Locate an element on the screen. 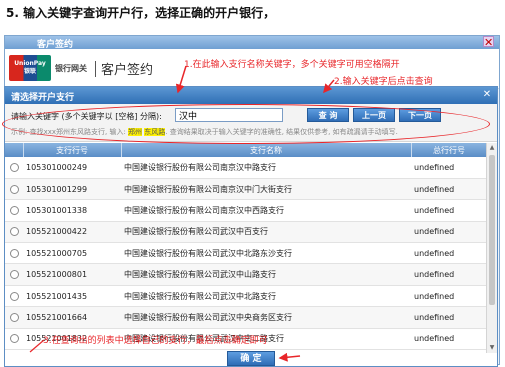  branch-code-cell: 105521001435 is located at coordinates (72, 296).